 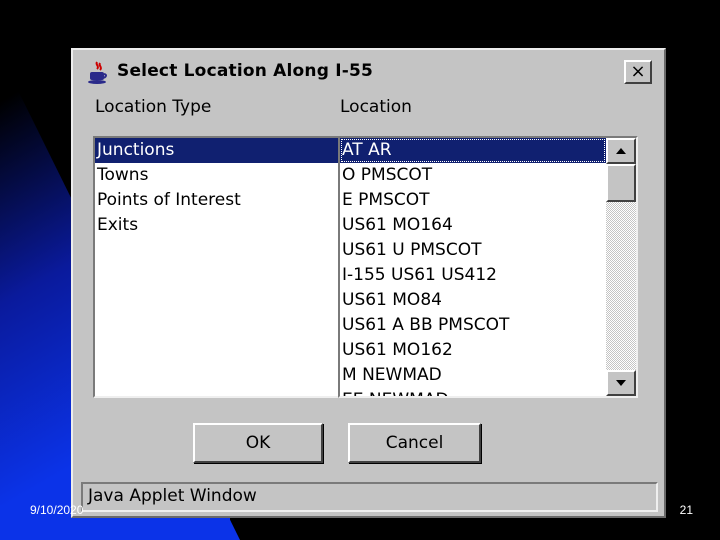 I want to click on slide-page-number: 21, so click(x=686, y=510).